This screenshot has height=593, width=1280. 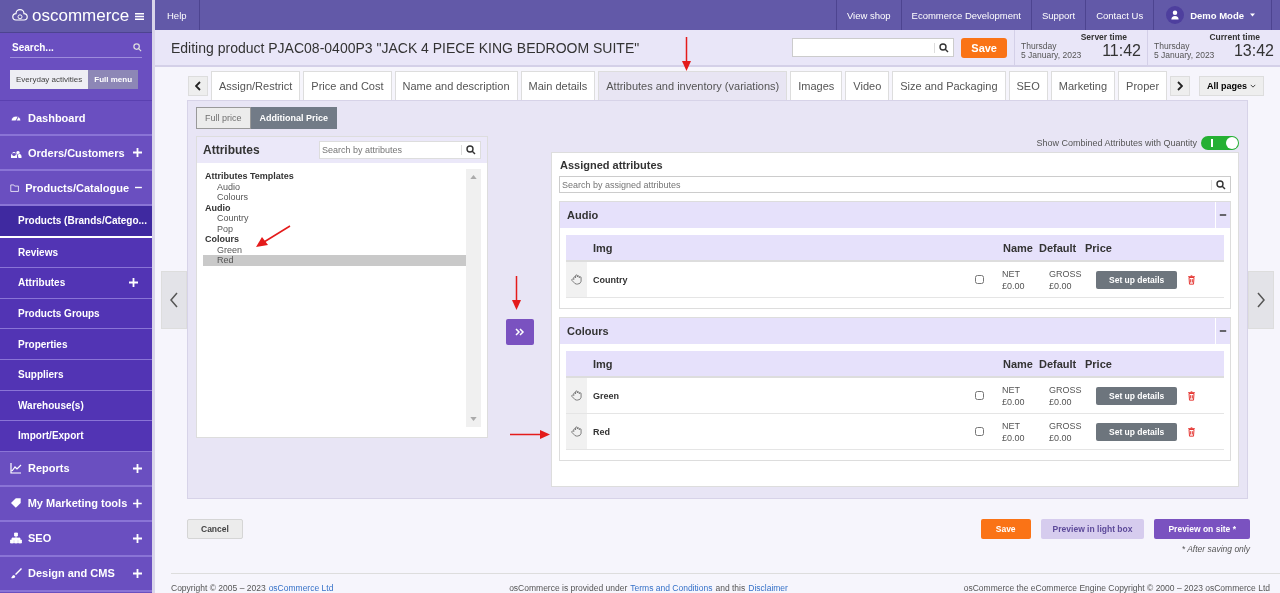 I want to click on scroll-right-button, so click(x=1180, y=85).